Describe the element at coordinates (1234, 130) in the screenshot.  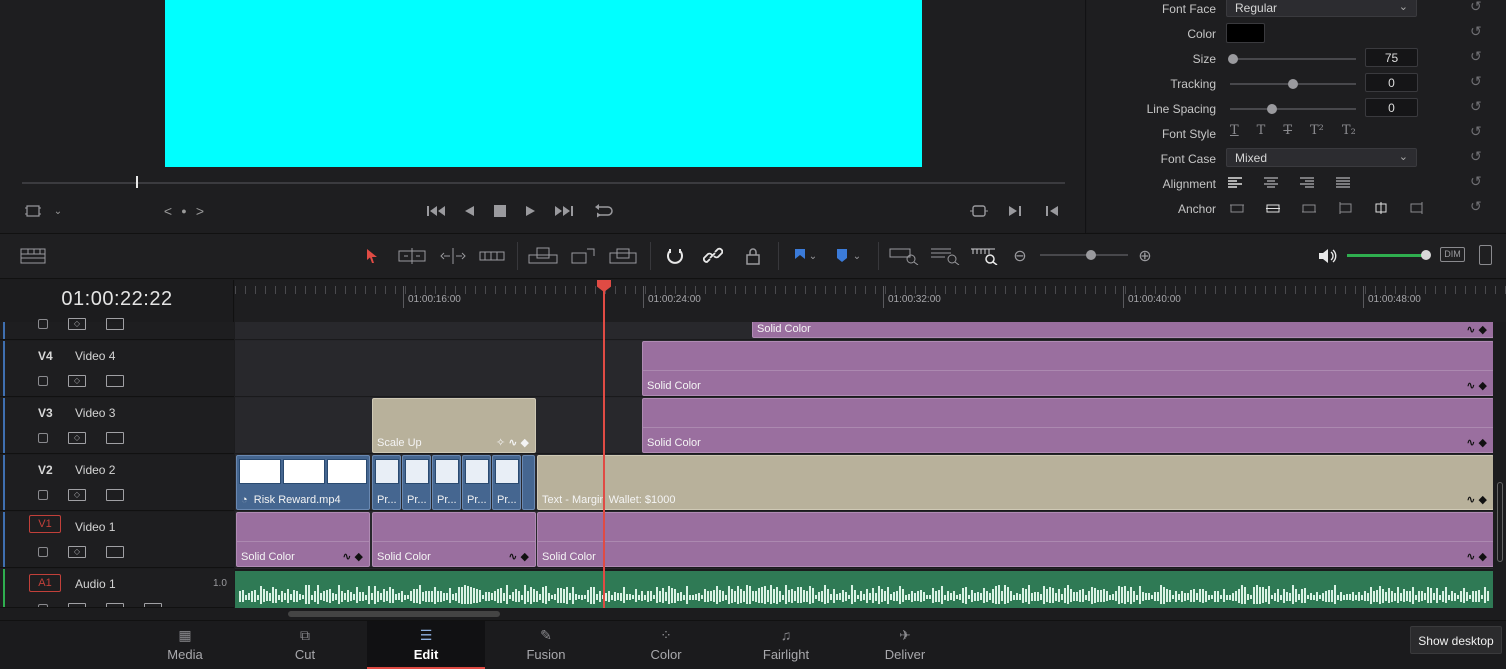
I see `underline-icon: T` at that location.